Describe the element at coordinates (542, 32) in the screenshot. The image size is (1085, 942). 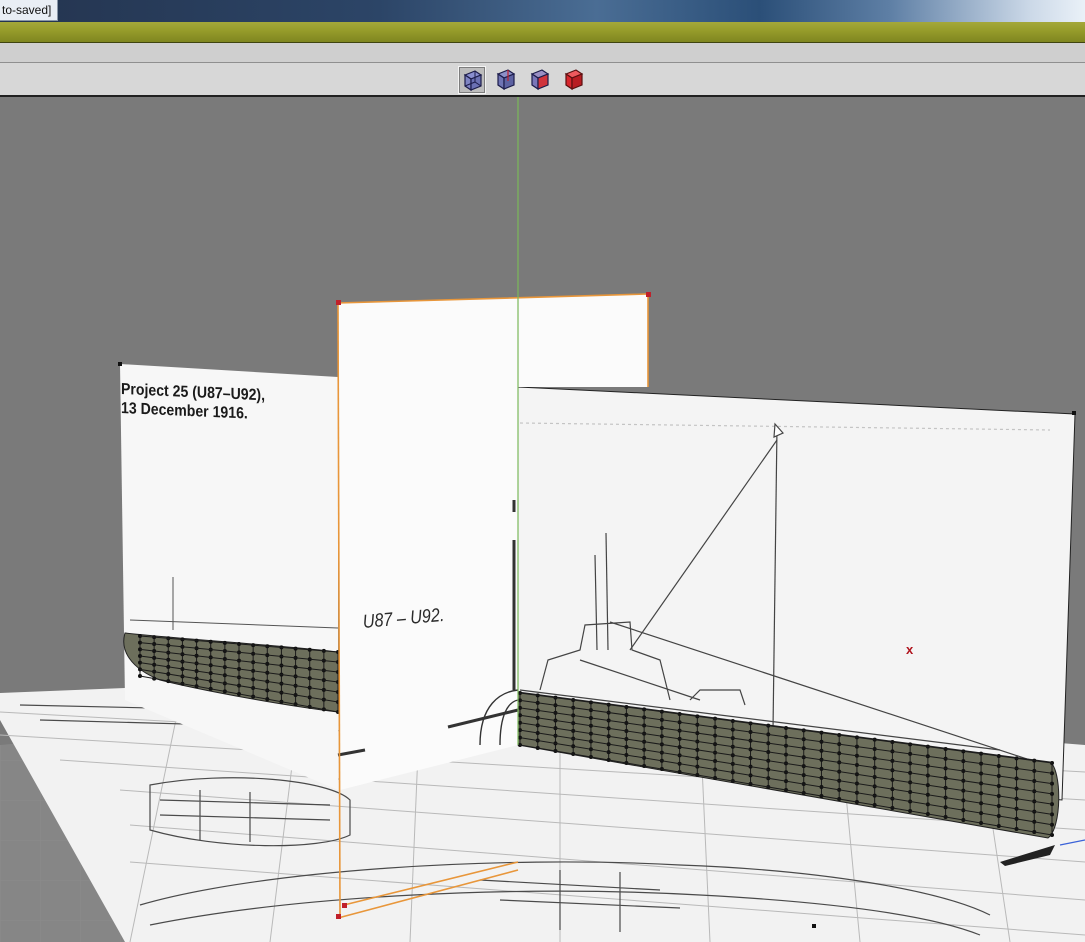
I see `menu-bar` at that location.